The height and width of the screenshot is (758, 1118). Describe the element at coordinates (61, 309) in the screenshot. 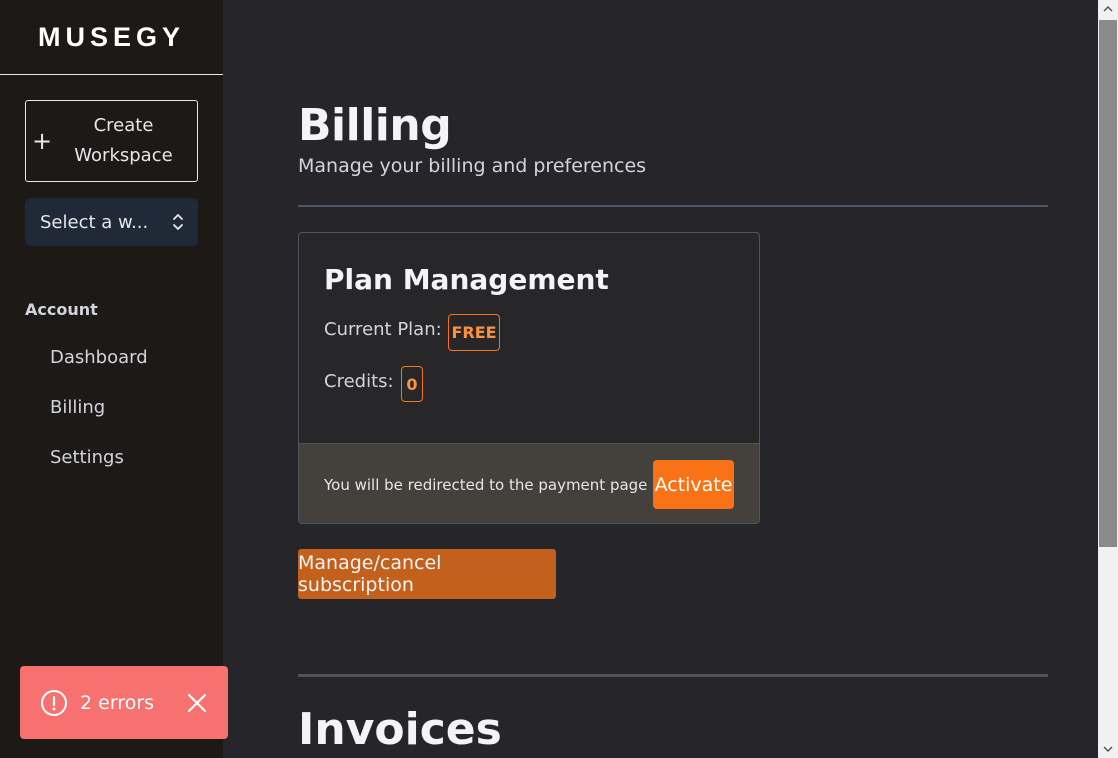

I see `section-title-account: Account` at that location.